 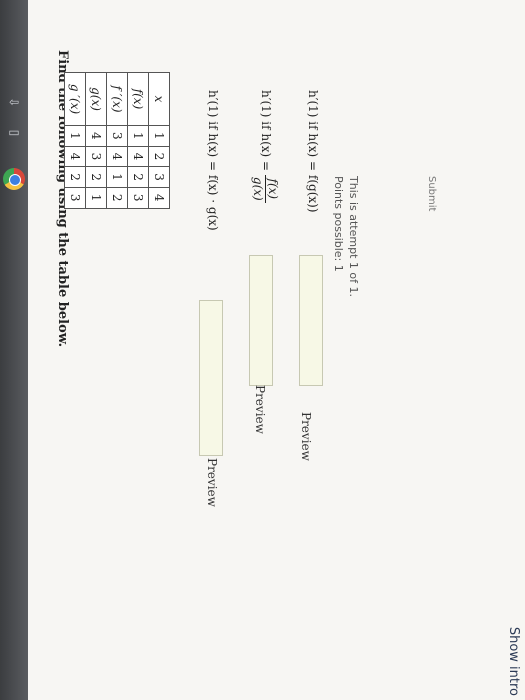 What do you see at coordinates (311, 320) in the screenshot?
I see `part3-answer-input` at bounding box center [311, 320].